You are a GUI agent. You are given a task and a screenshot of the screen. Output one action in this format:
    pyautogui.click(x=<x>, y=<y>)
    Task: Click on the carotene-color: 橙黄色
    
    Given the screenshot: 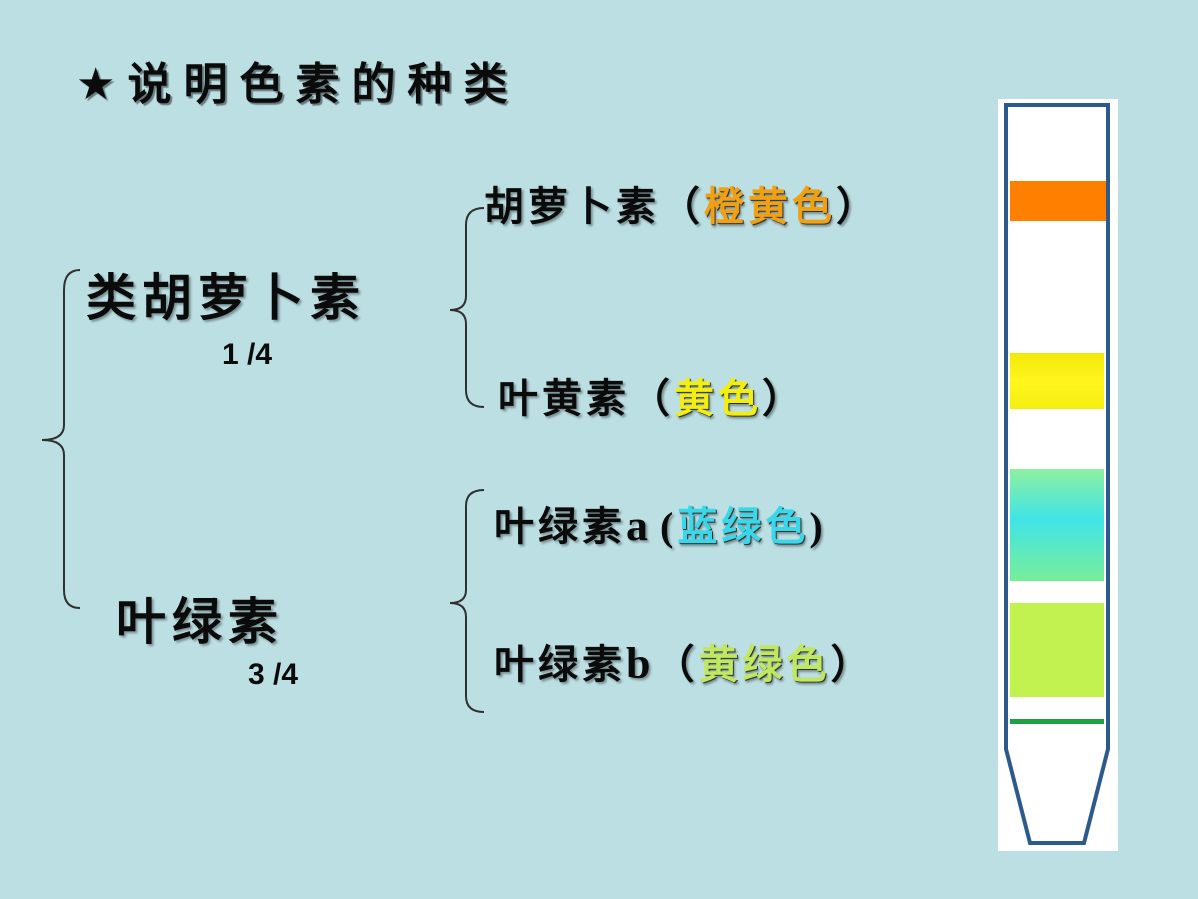 What is the action you would take?
    pyautogui.click(x=770, y=207)
    